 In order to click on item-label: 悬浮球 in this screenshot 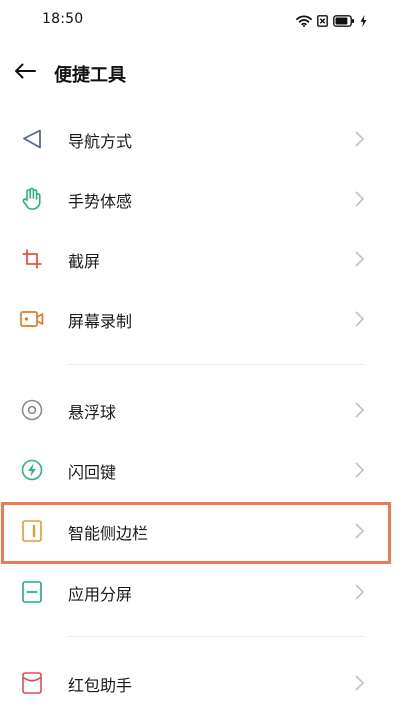, I will do `click(92, 412)`.